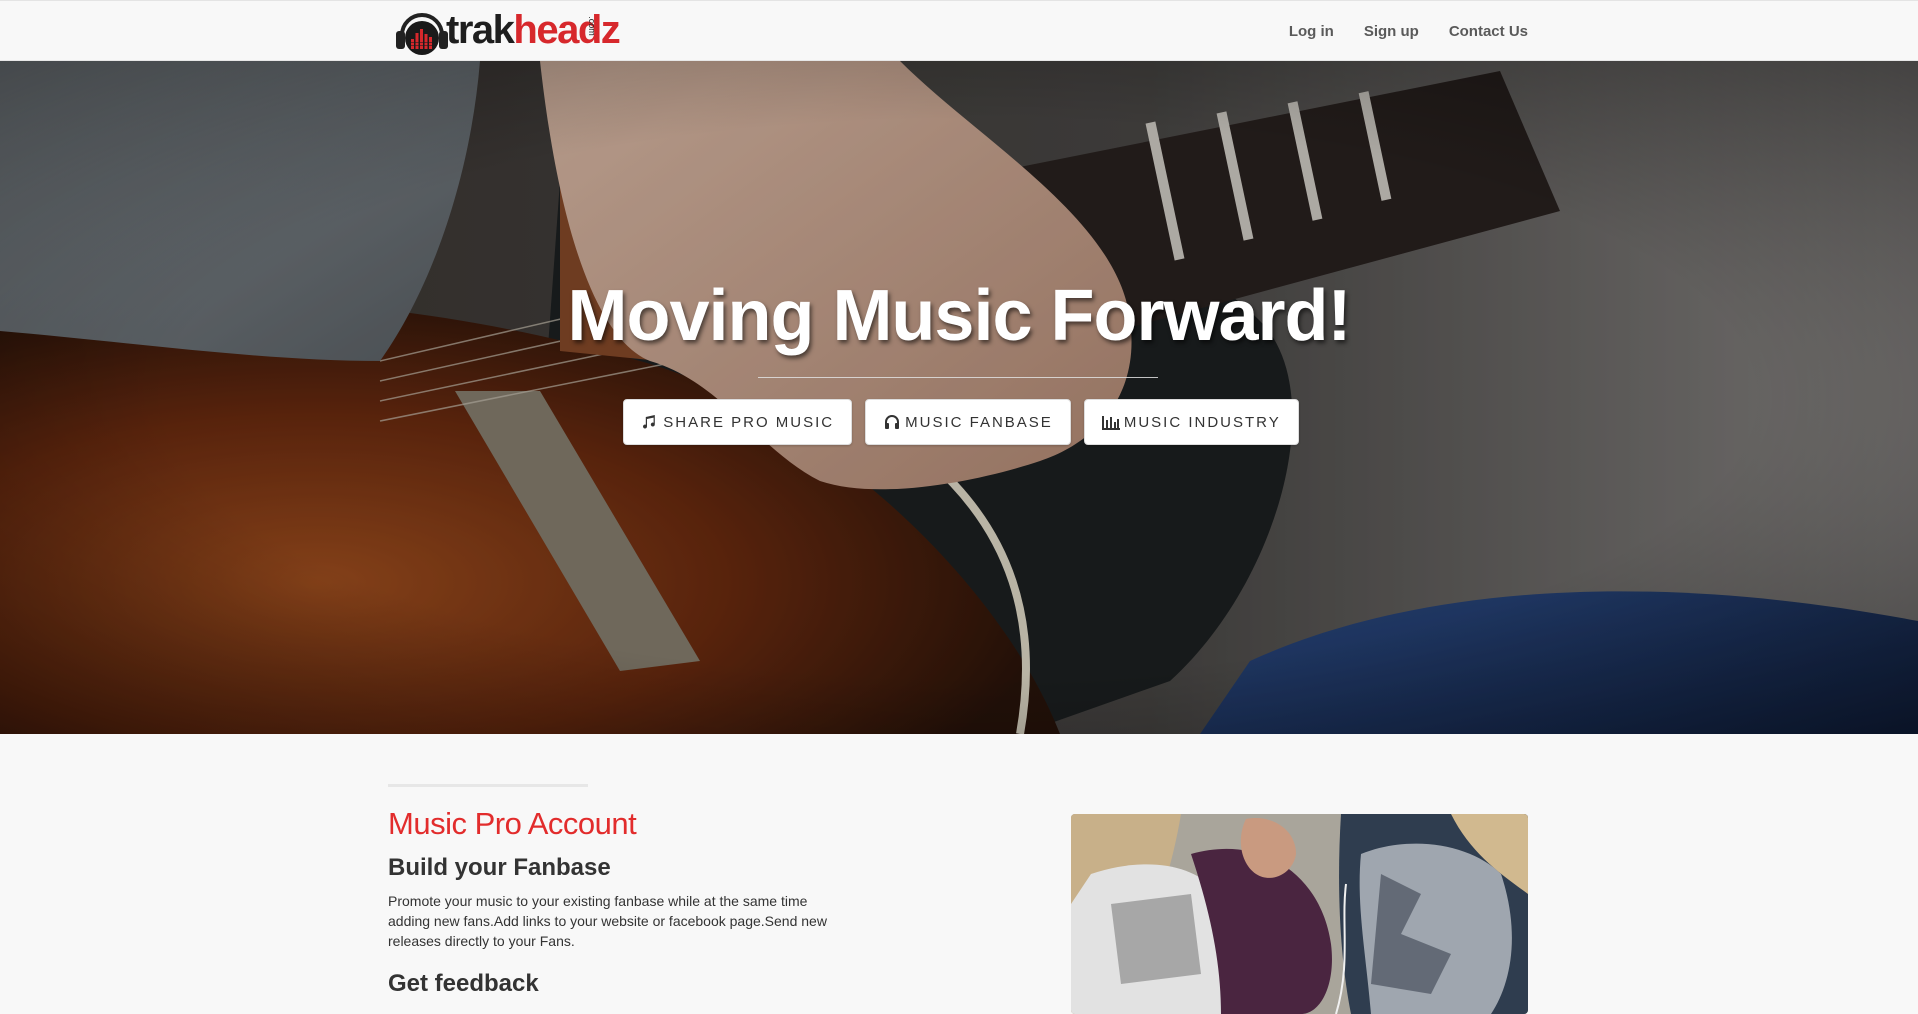 This screenshot has height=1014, width=1918. What do you see at coordinates (650, 422) in the screenshot?
I see `music-note-icon` at bounding box center [650, 422].